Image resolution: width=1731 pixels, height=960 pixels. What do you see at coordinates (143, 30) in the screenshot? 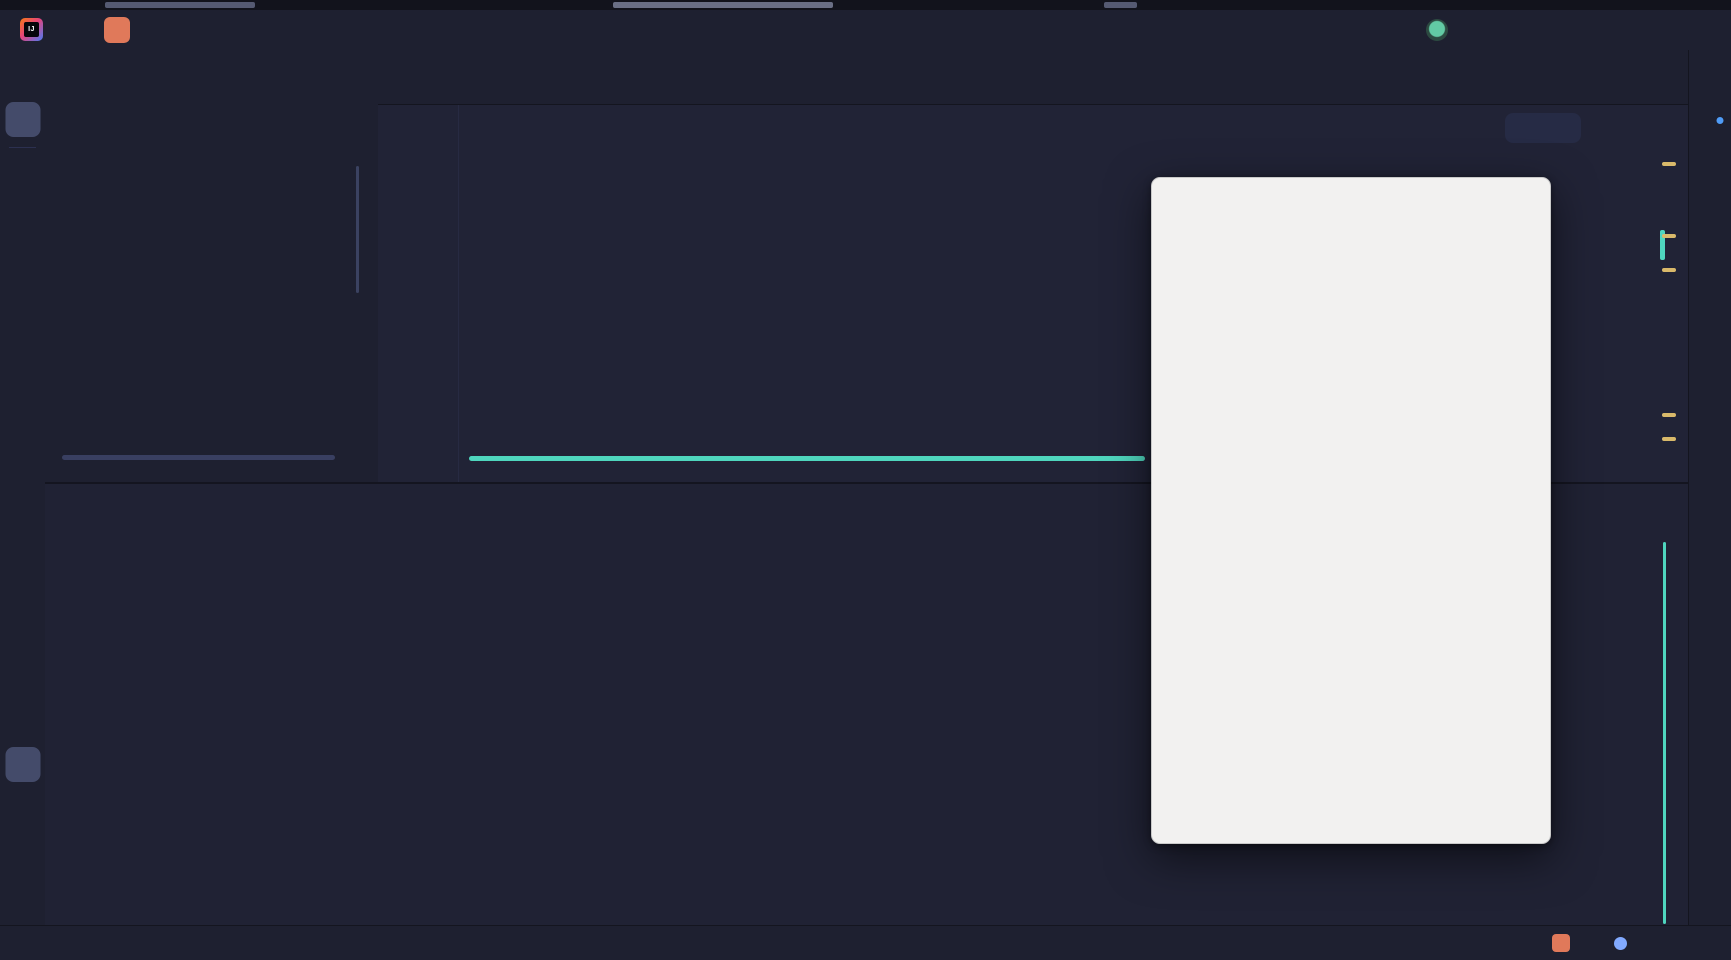
I see `project-widget` at bounding box center [143, 30].